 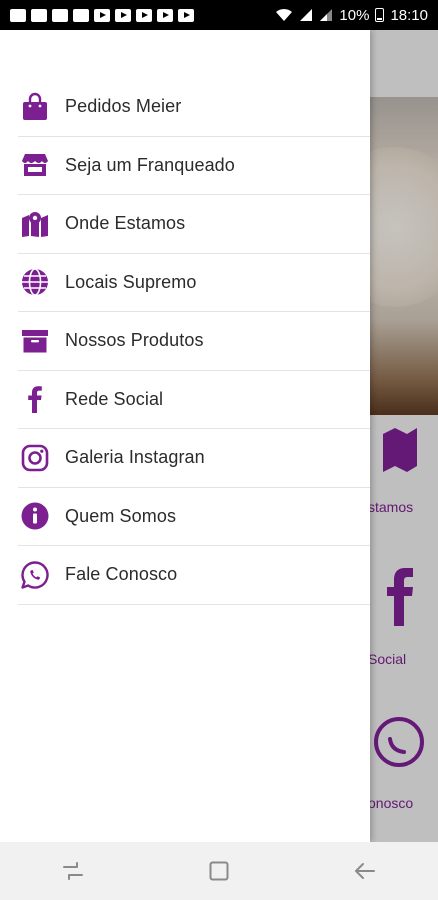 I want to click on menu-item-label: Quem Somos, so click(x=121, y=515).